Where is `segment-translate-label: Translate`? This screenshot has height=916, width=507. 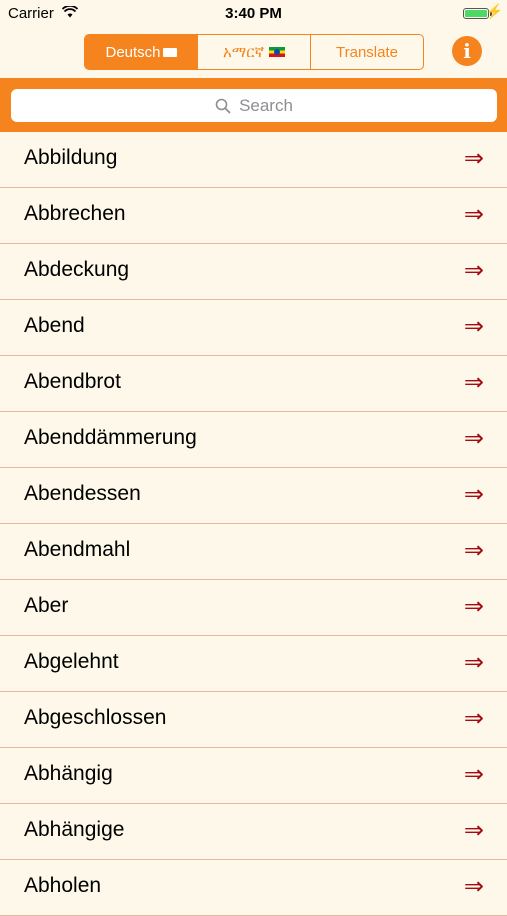 segment-translate-label: Translate is located at coordinates (367, 52).